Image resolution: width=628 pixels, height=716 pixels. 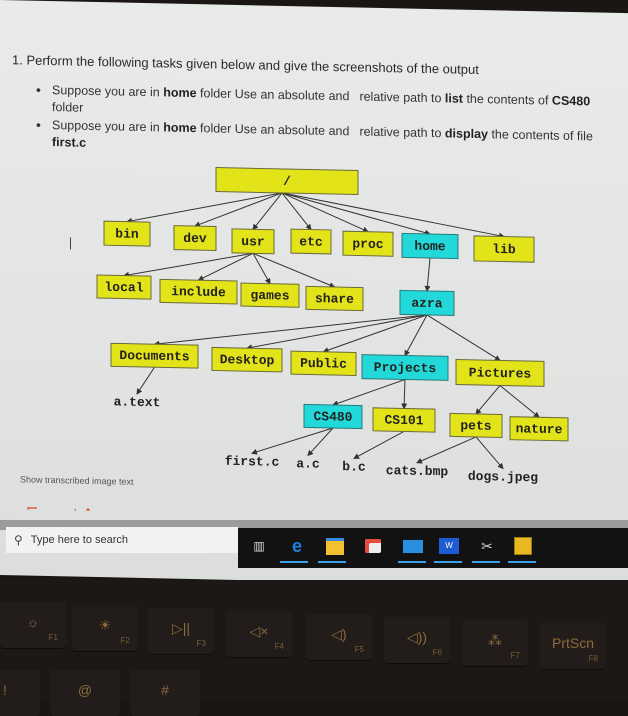 I want to click on key: #, so click(x=165, y=693).